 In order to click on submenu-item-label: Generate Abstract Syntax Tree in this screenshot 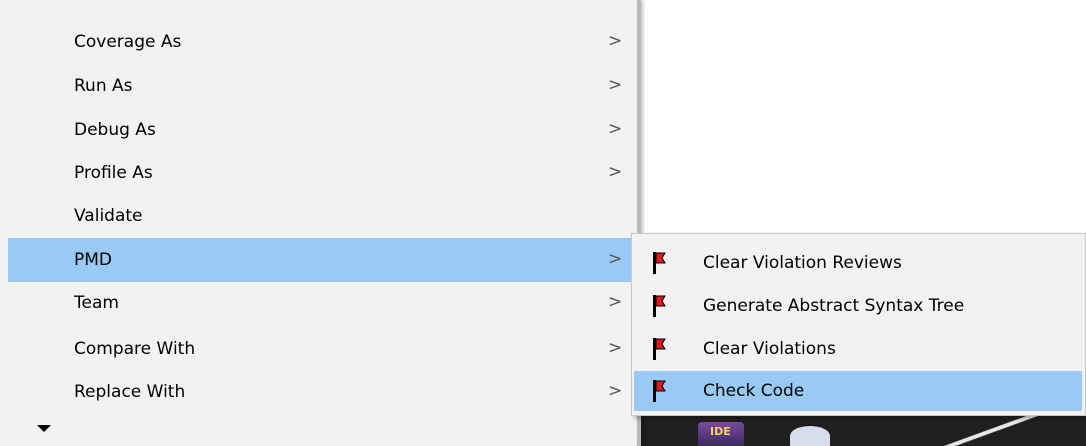, I will do `click(834, 306)`.